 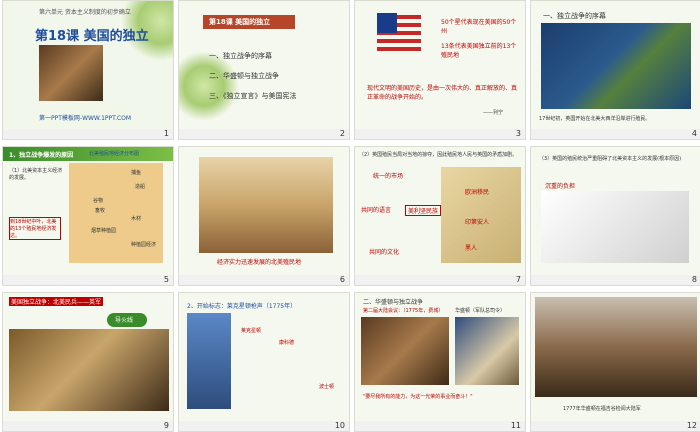 What do you see at coordinates (56, 301) in the screenshot?
I see `heading-text: 美国独立战争：北美民兵——英军` at bounding box center [56, 301].